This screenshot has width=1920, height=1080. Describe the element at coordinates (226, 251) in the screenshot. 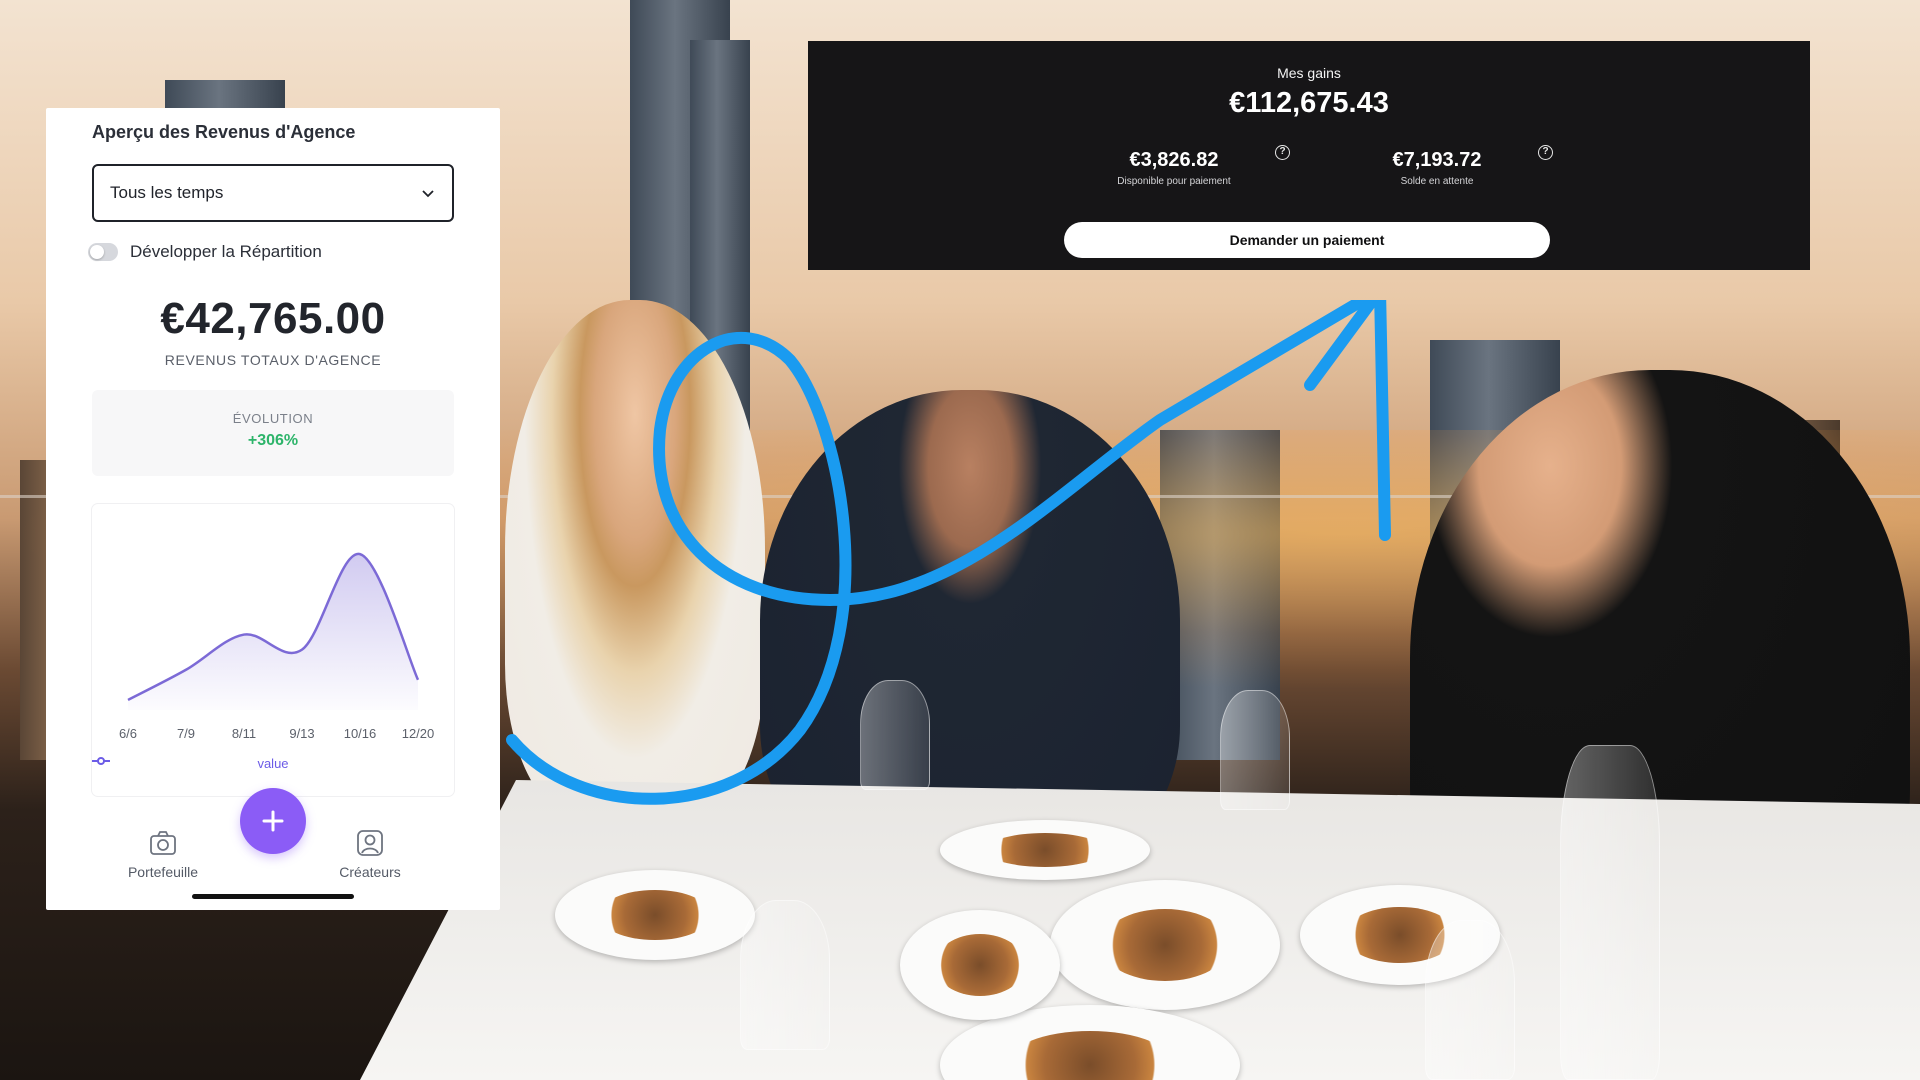

I see `breakdown-toggle-label: Développer la Répartition` at that location.